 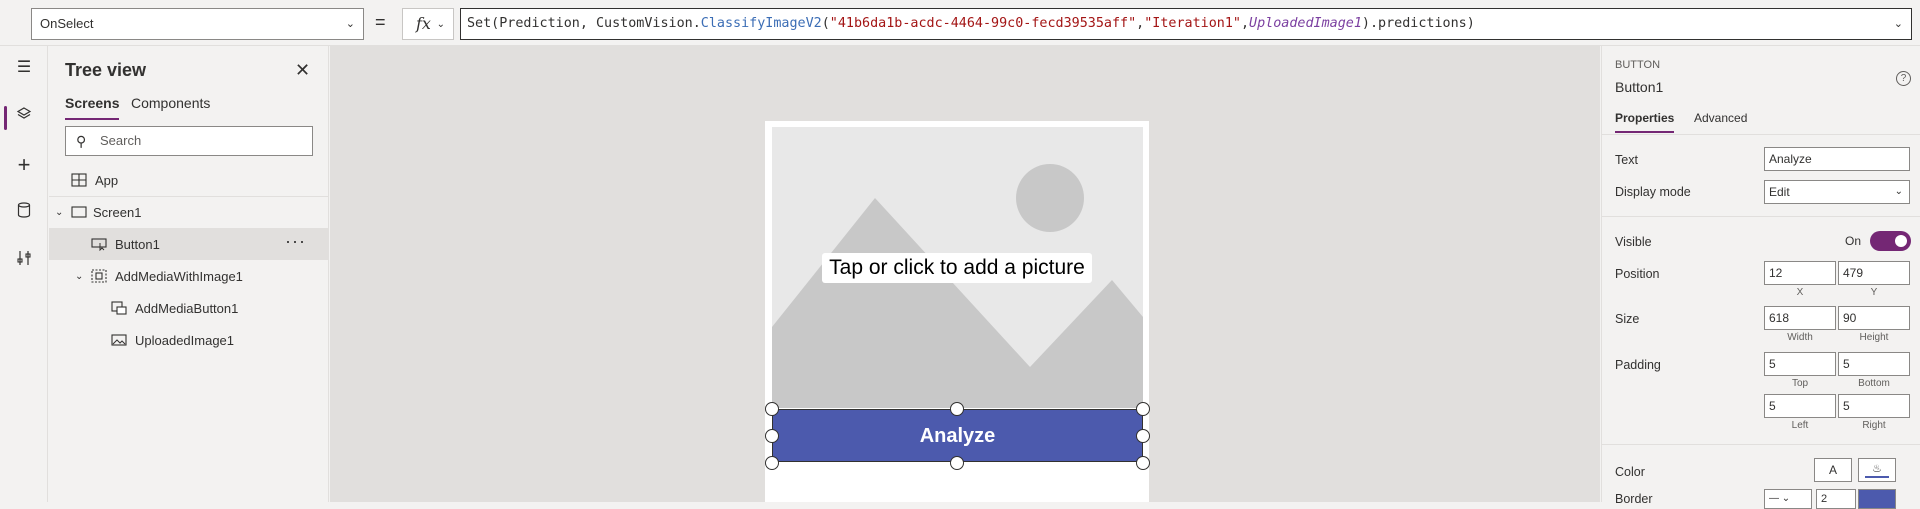 I want to click on add-picture-label: Tap or click to add a picture, so click(x=957, y=268).